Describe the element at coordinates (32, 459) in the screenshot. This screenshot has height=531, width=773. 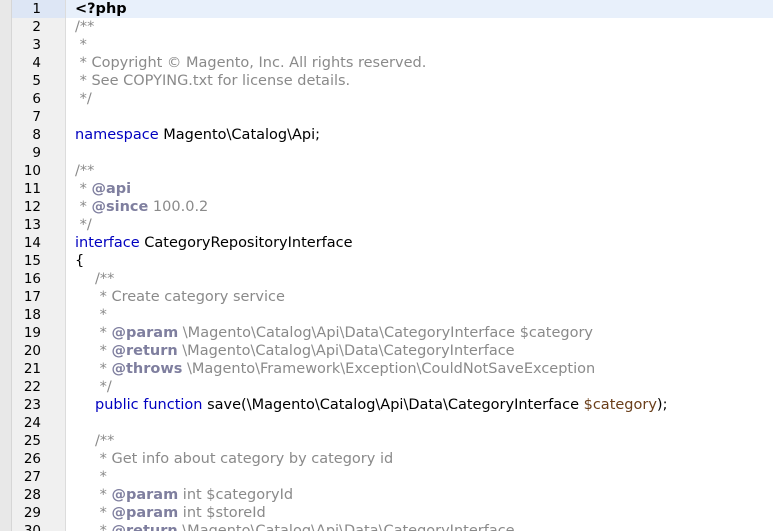
I see `line-number: 26` at that location.